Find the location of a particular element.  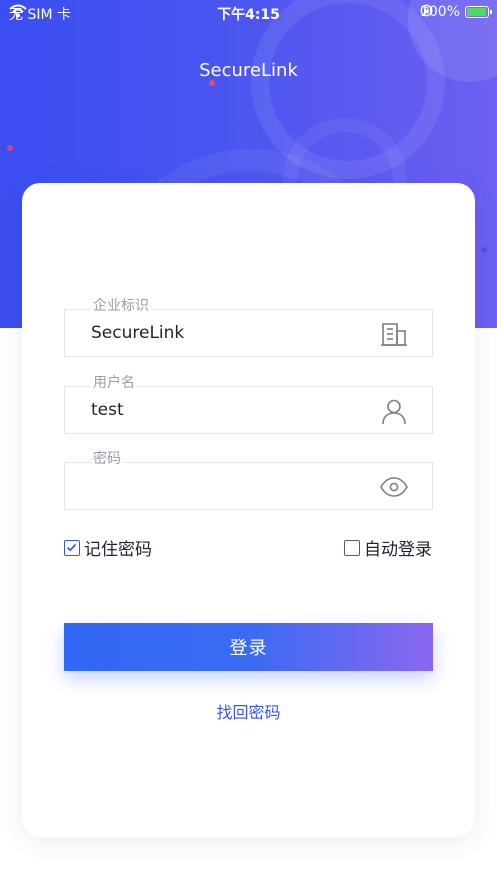

username-field: 用户名 is located at coordinates (248, 404).